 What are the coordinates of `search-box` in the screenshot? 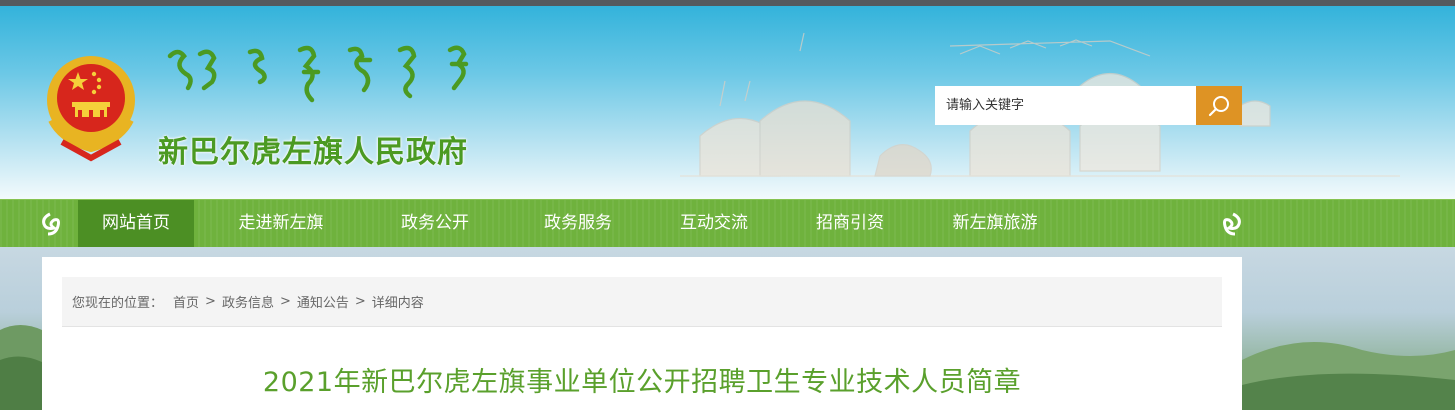 It's located at (1088, 105).